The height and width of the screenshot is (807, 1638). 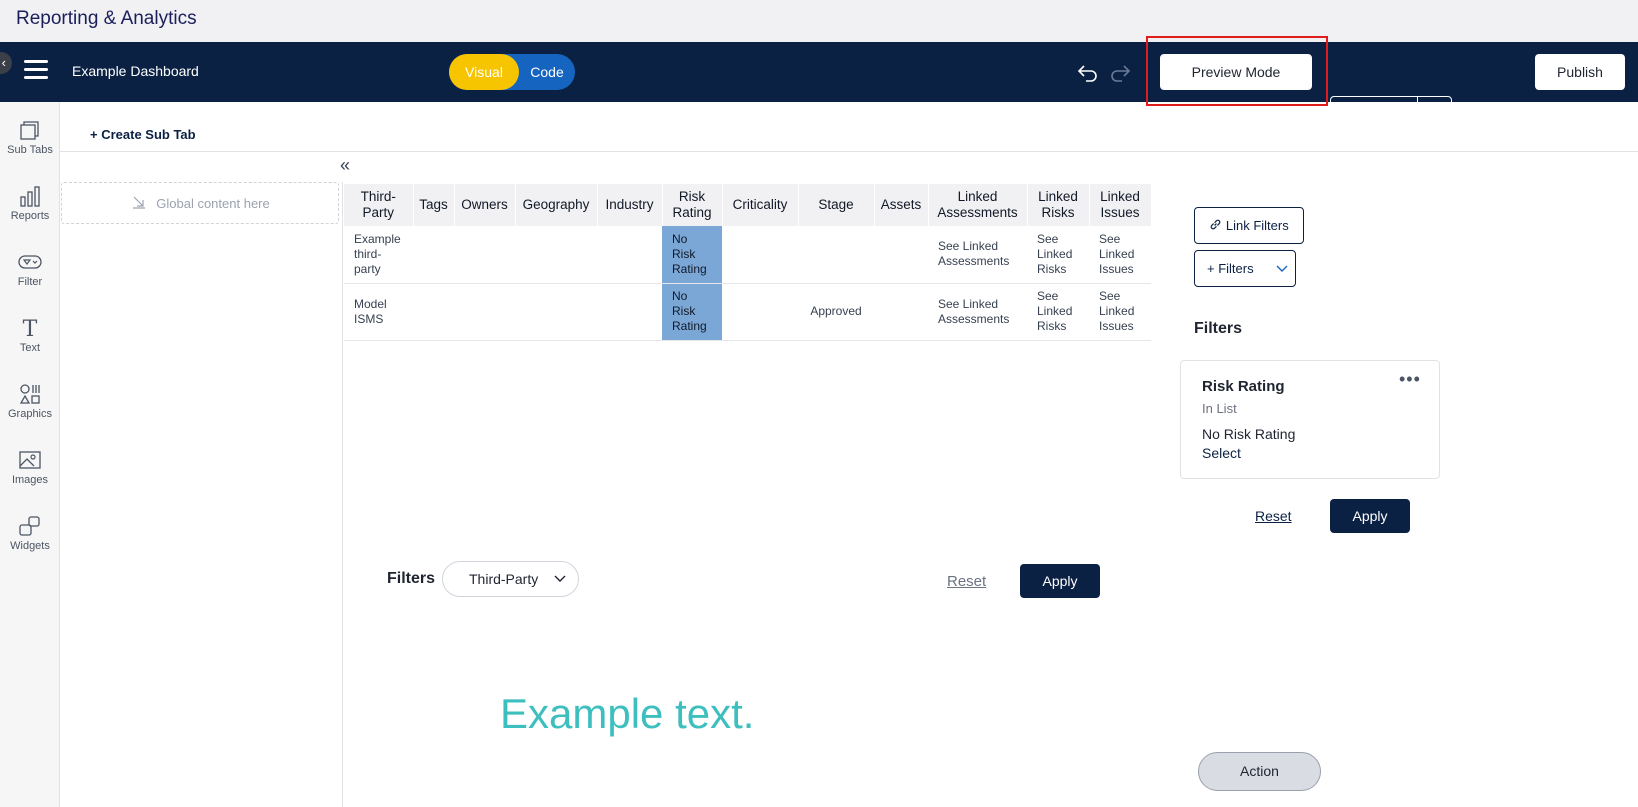 I want to click on create-sub-tab-button: + Create Sub Tab, so click(x=143, y=134).